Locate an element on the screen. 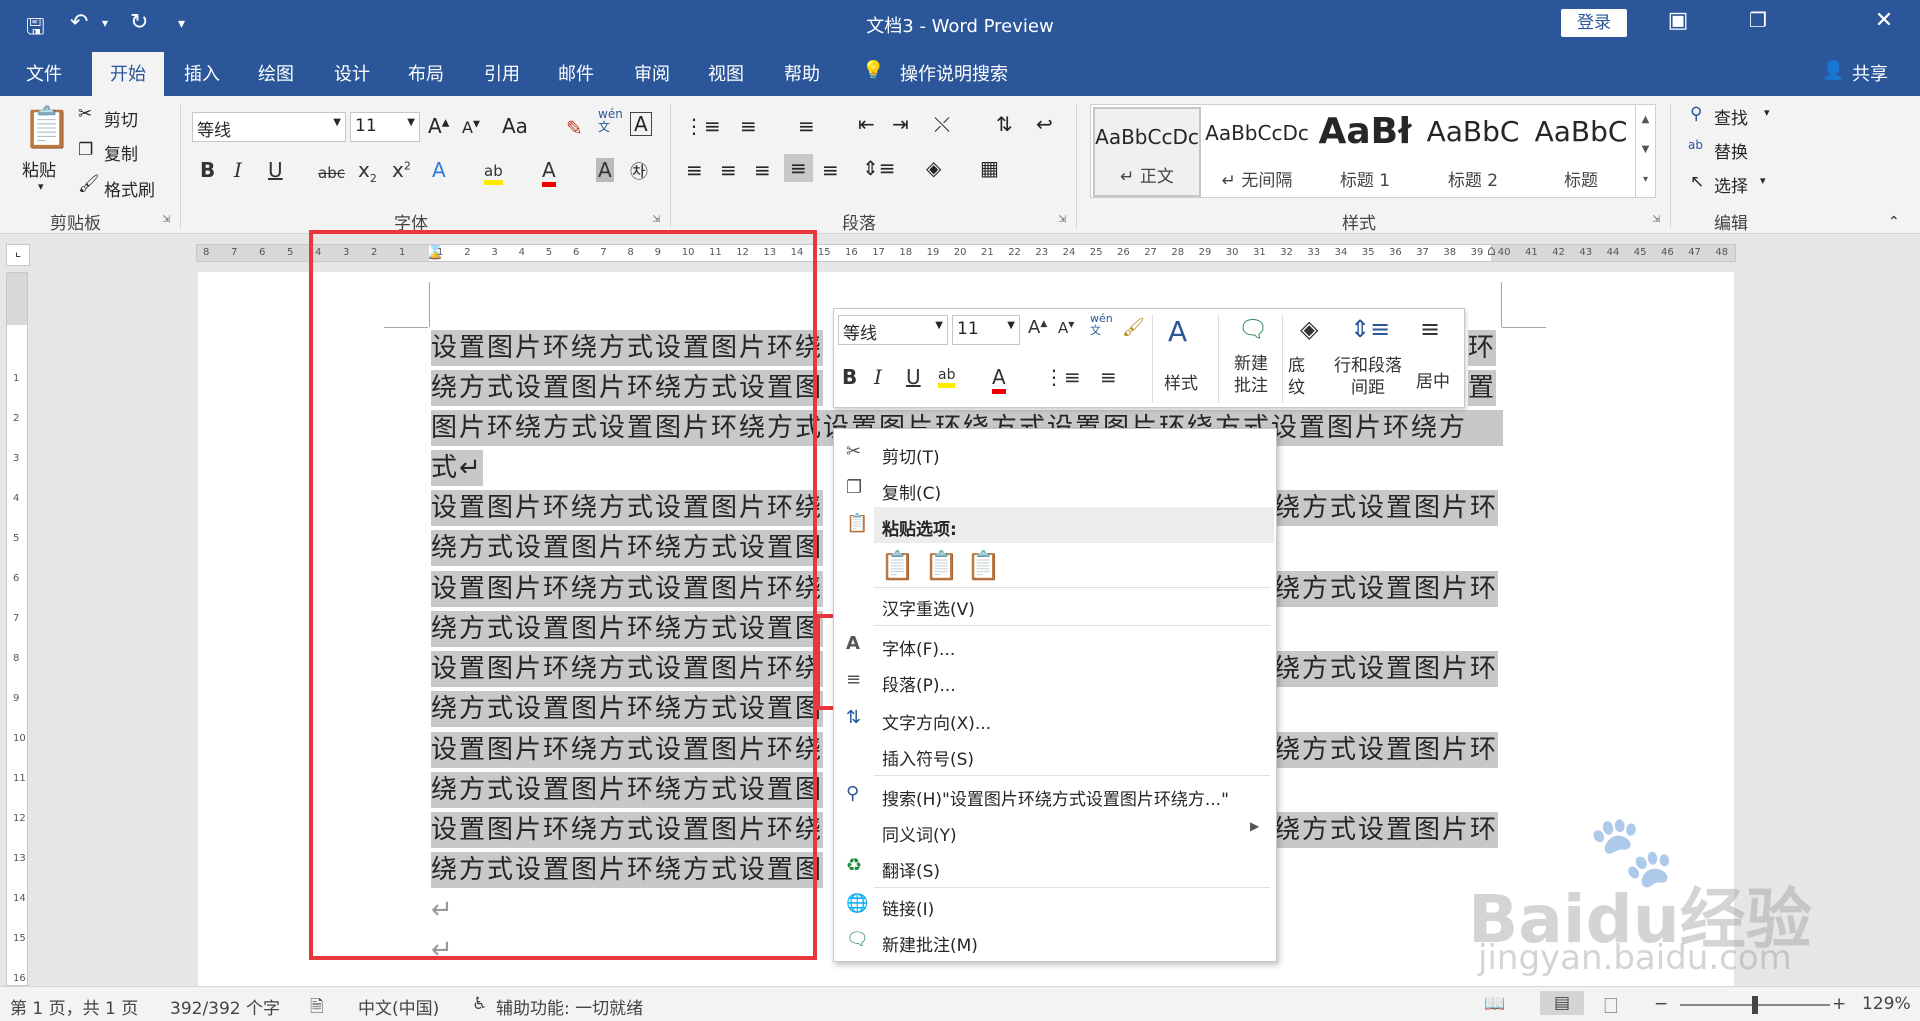 This screenshot has height=1021, width=1920. format-painter-icon: 🖌 is located at coordinates (1133, 327).